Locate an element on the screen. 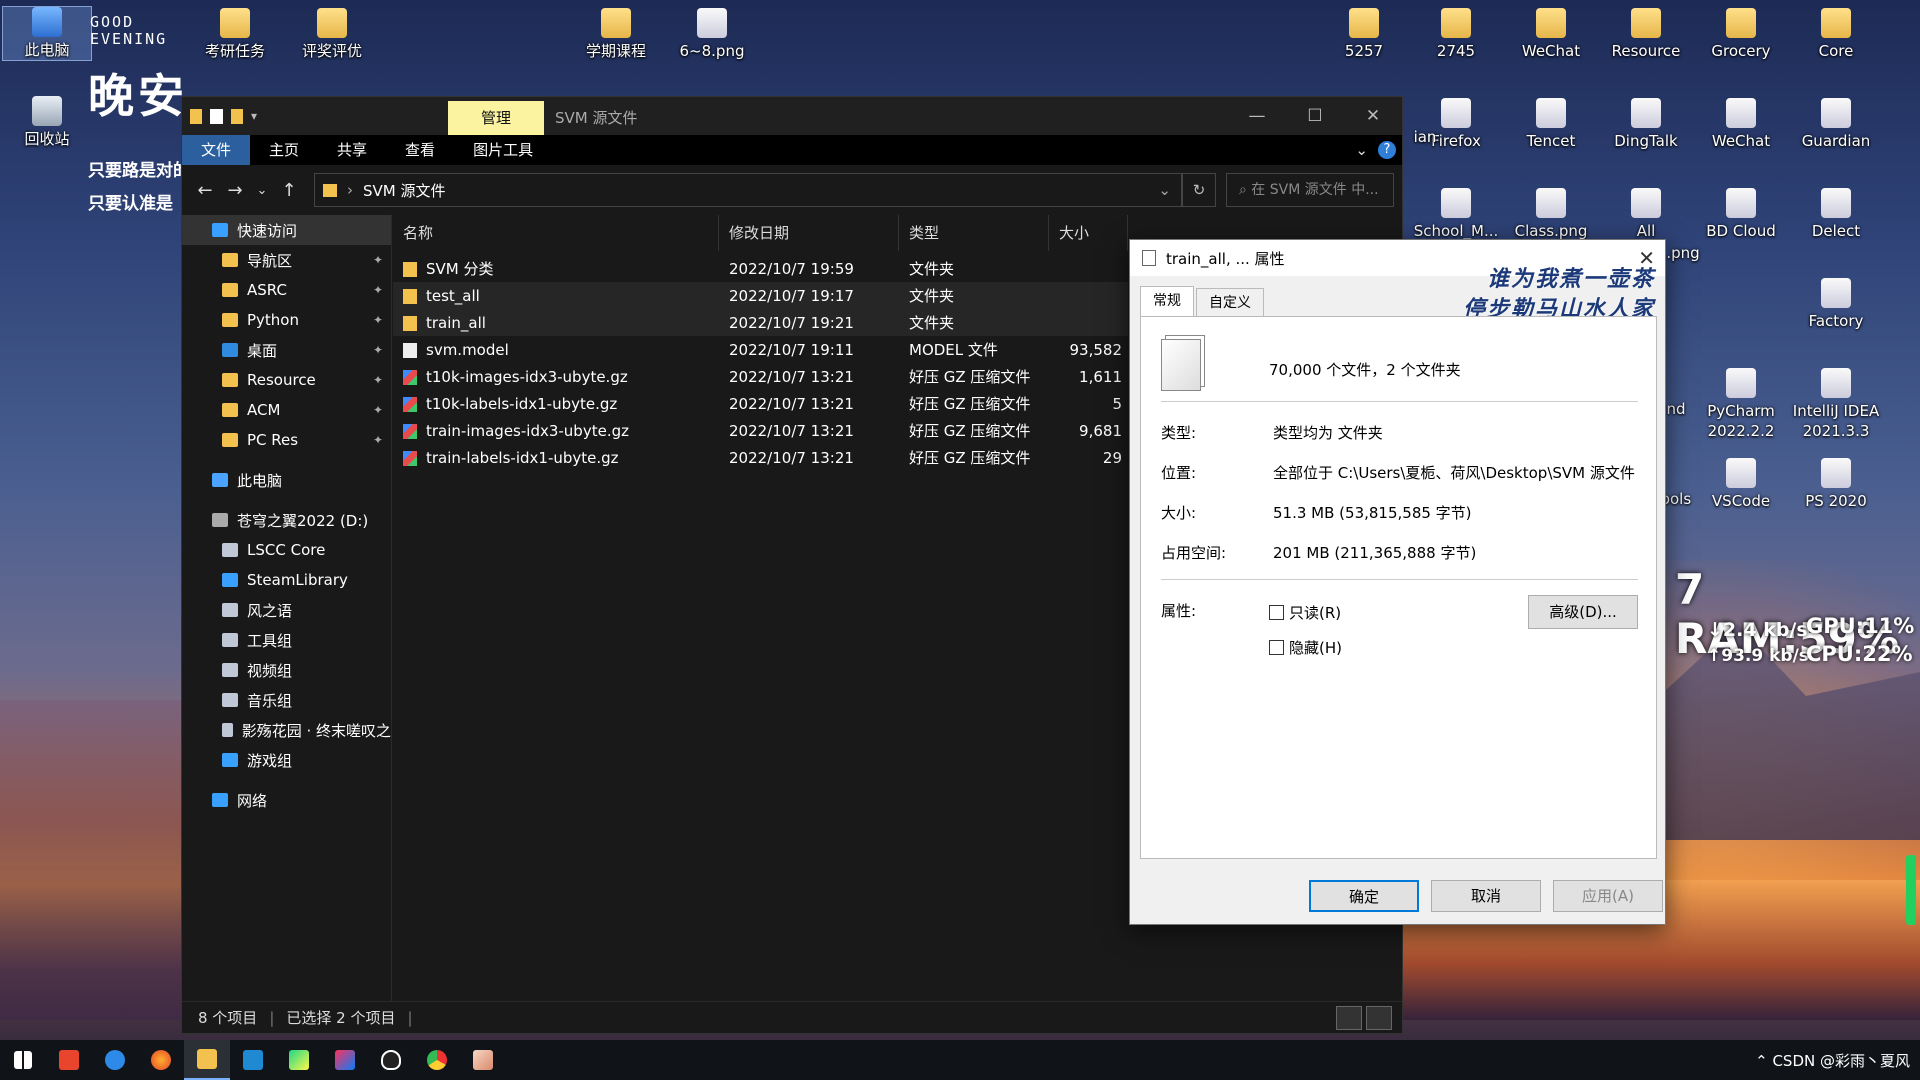 This screenshot has height=1080, width=1920. nav-item-9: 苍穹之翼2022 (D:) is located at coordinates (286, 520).